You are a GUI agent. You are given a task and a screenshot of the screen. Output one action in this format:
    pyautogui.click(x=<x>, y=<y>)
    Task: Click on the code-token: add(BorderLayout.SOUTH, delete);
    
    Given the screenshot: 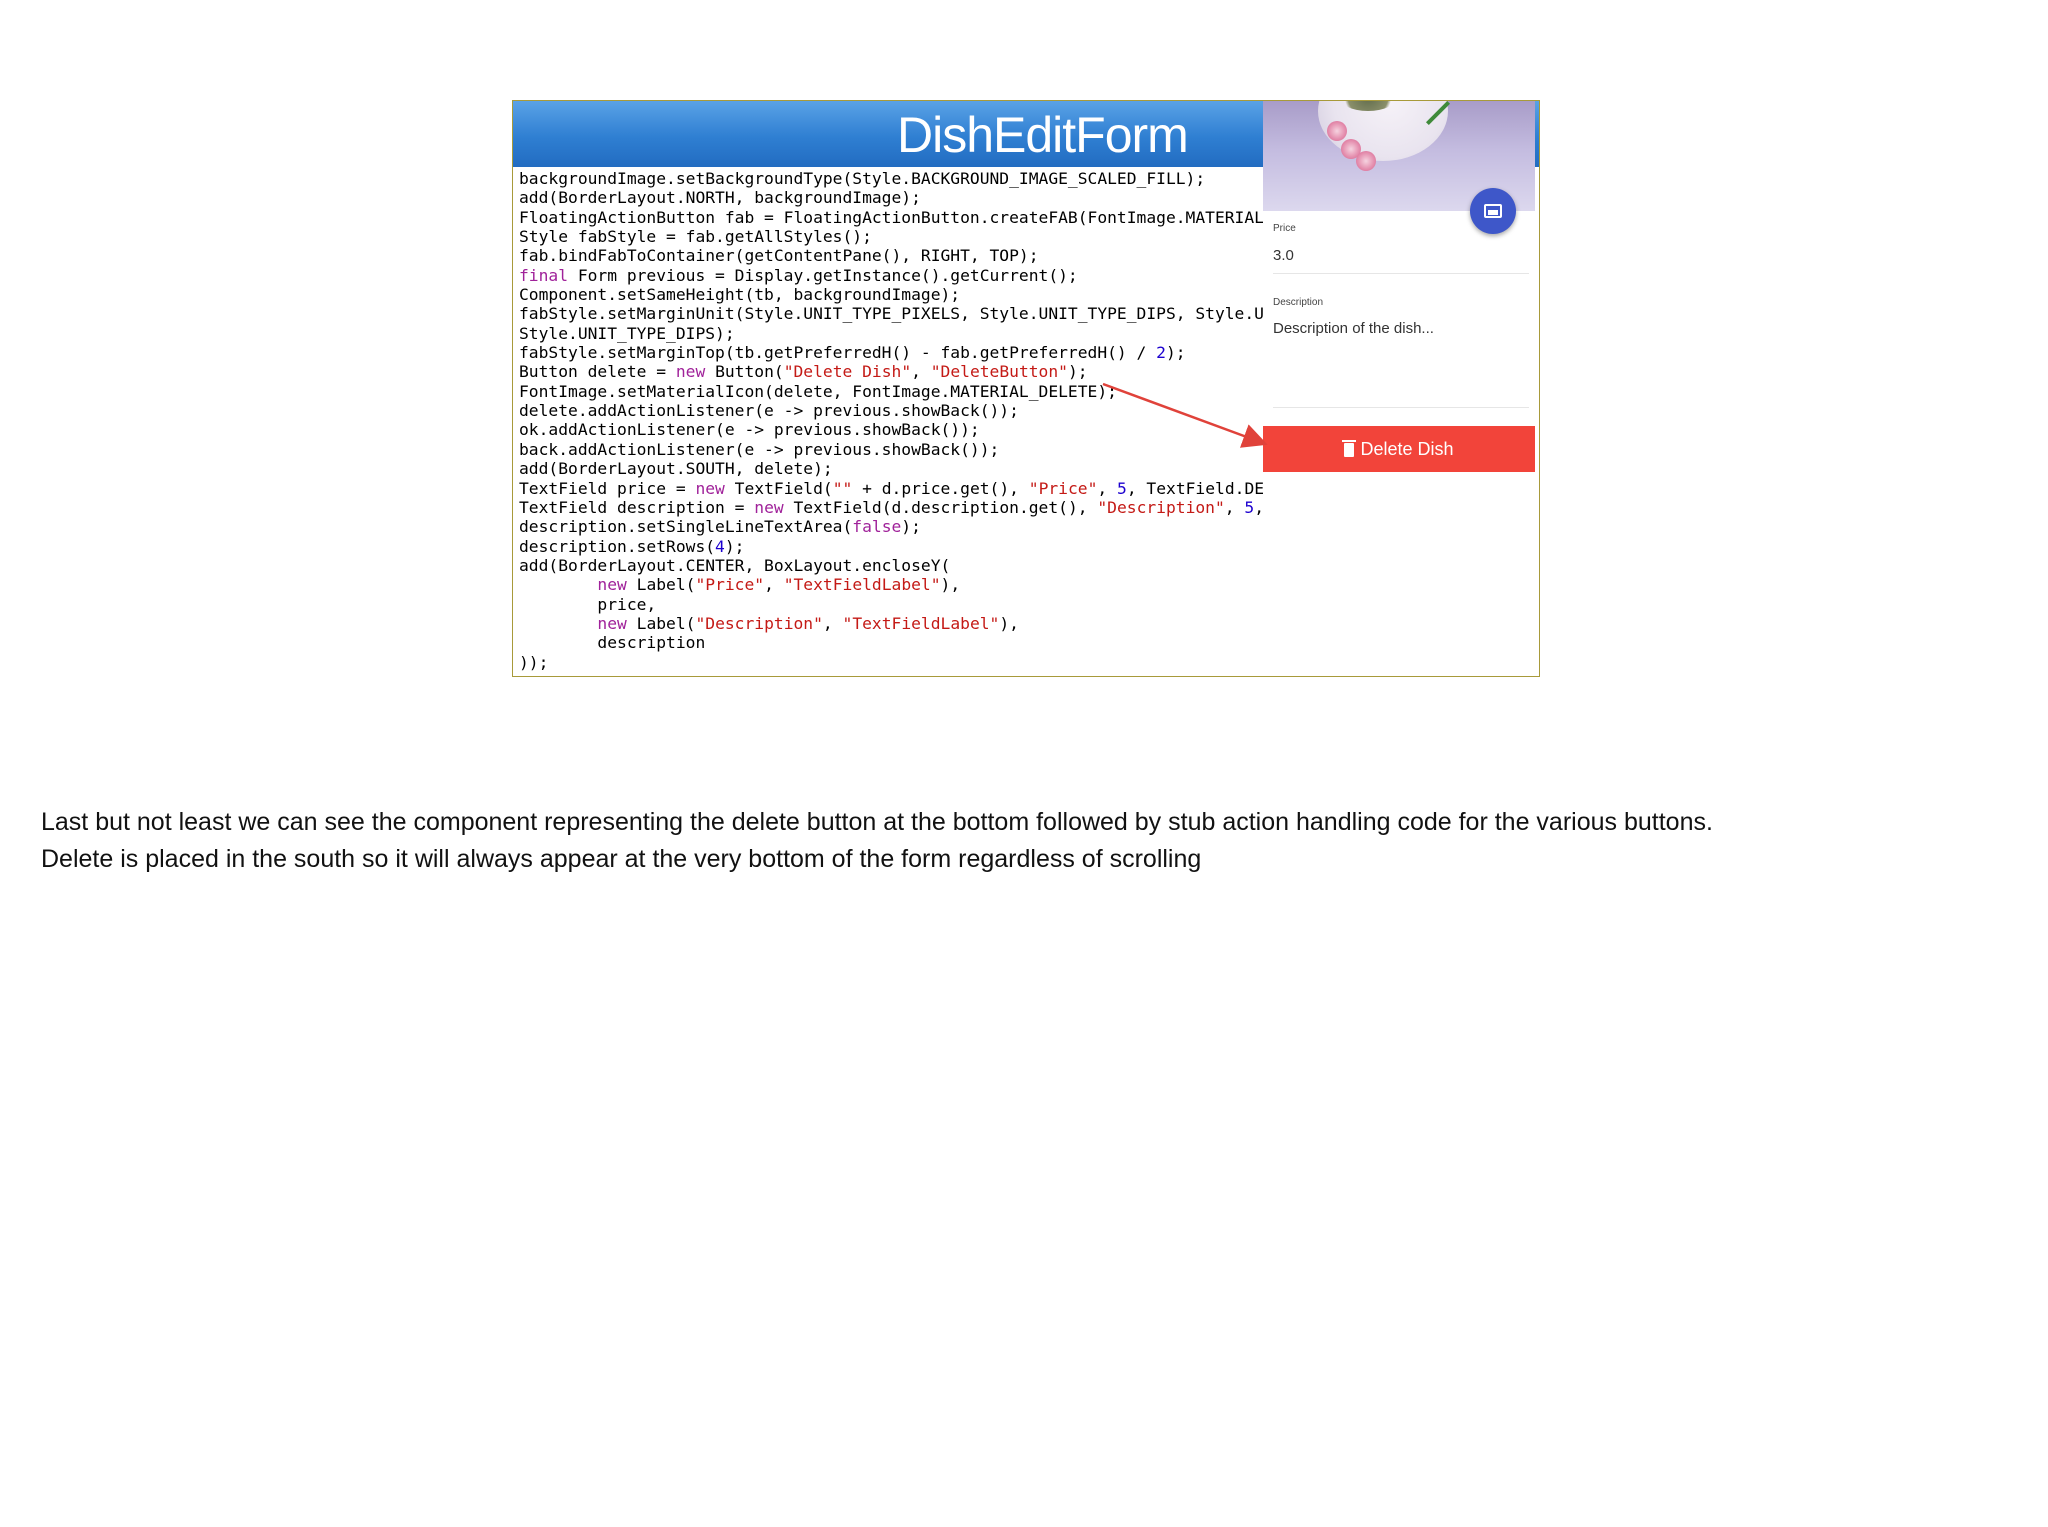 What is the action you would take?
    pyautogui.click(x=676, y=469)
    